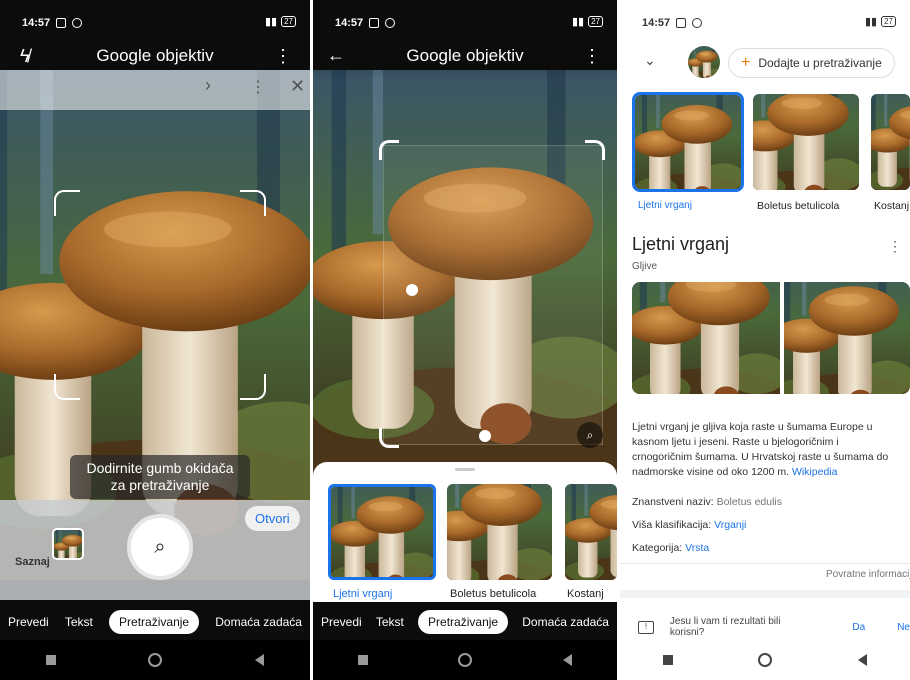 This screenshot has height=680, width=910. Describe the element at coordinates (766, 548) in the screenshot. I see `fact-category: Kategorija: Vrsta` at that location.